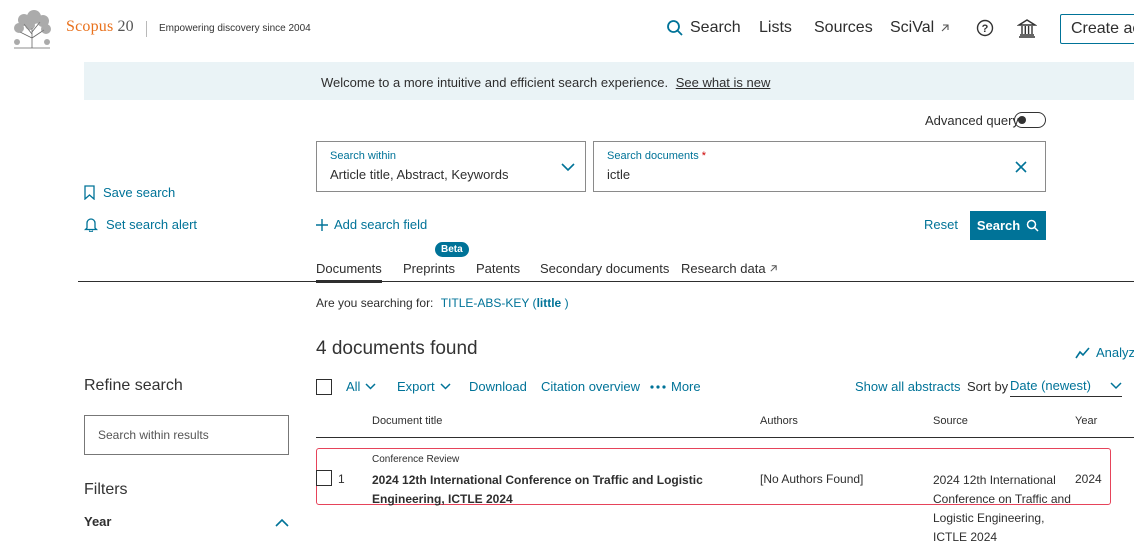 The height and width of the screenshot is (546, 1134). What do you see at coordinates (725, 437) in the screenshot?
I see `table-header-divider` at bounding box center [725, 437].